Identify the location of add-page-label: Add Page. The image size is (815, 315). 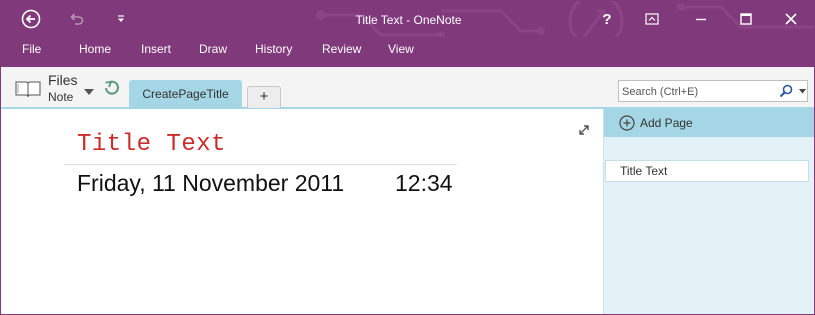
(666, 123).